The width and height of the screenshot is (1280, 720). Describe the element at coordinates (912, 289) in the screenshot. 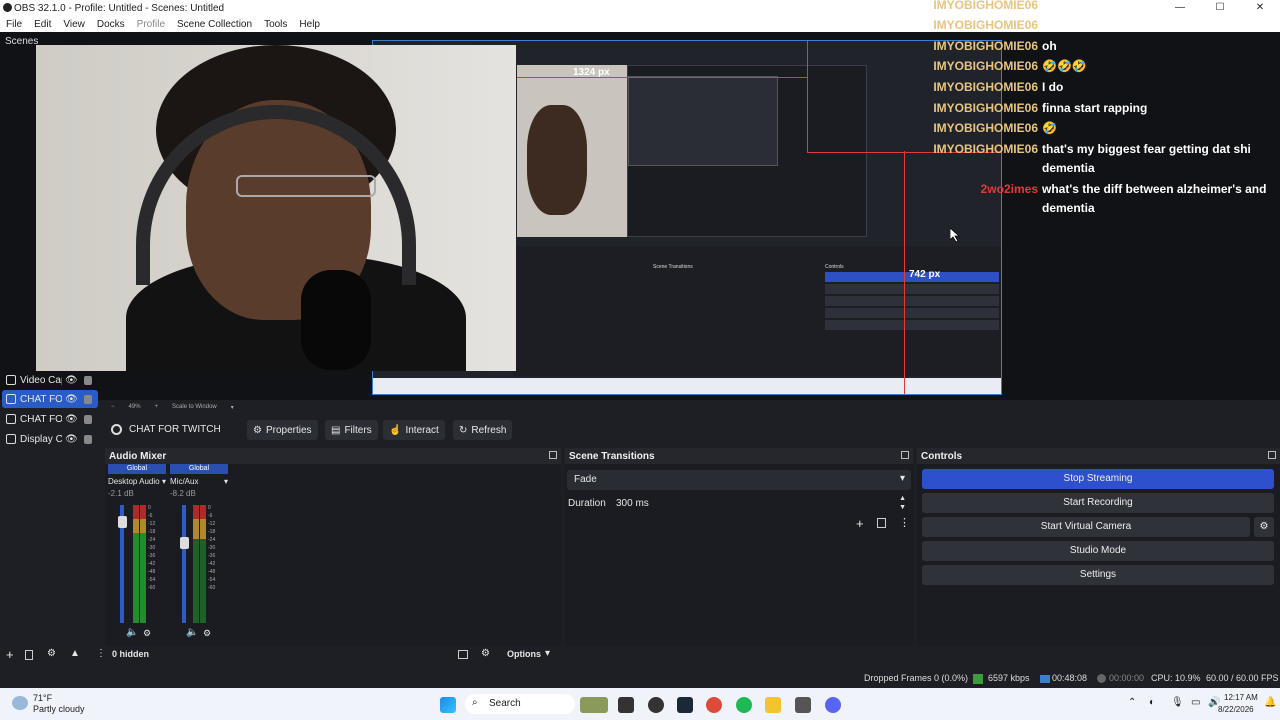

I see `nested-start-recording` at that location.